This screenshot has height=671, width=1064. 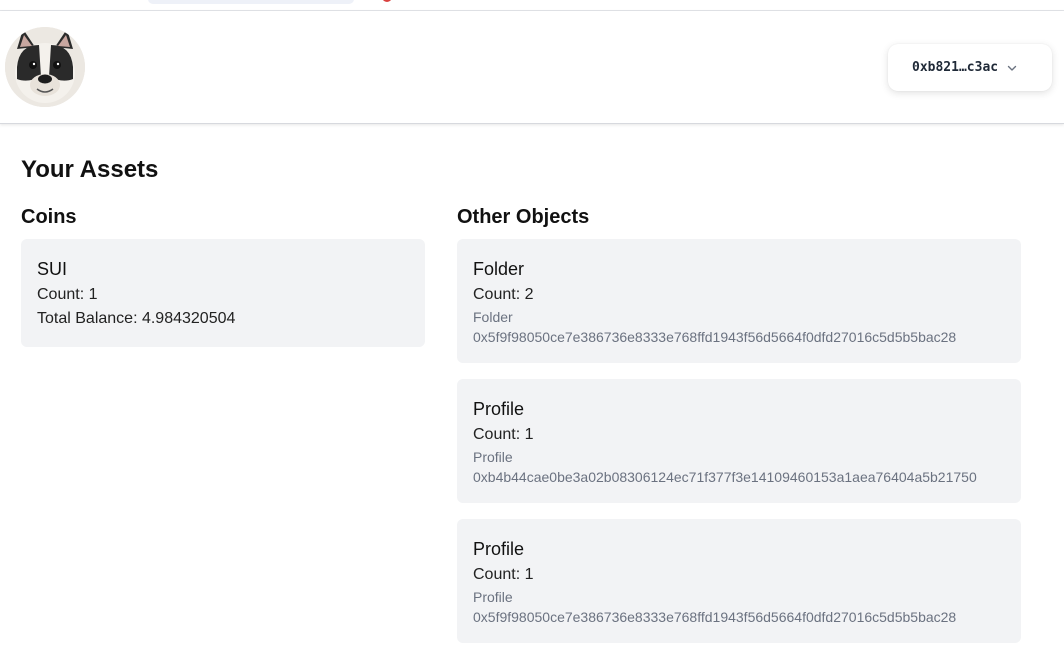 What do you see at coordinates (523, 217) in the screenshot?
I see `other-objects-heading: Other Objects` at bounding box center [523, 217].